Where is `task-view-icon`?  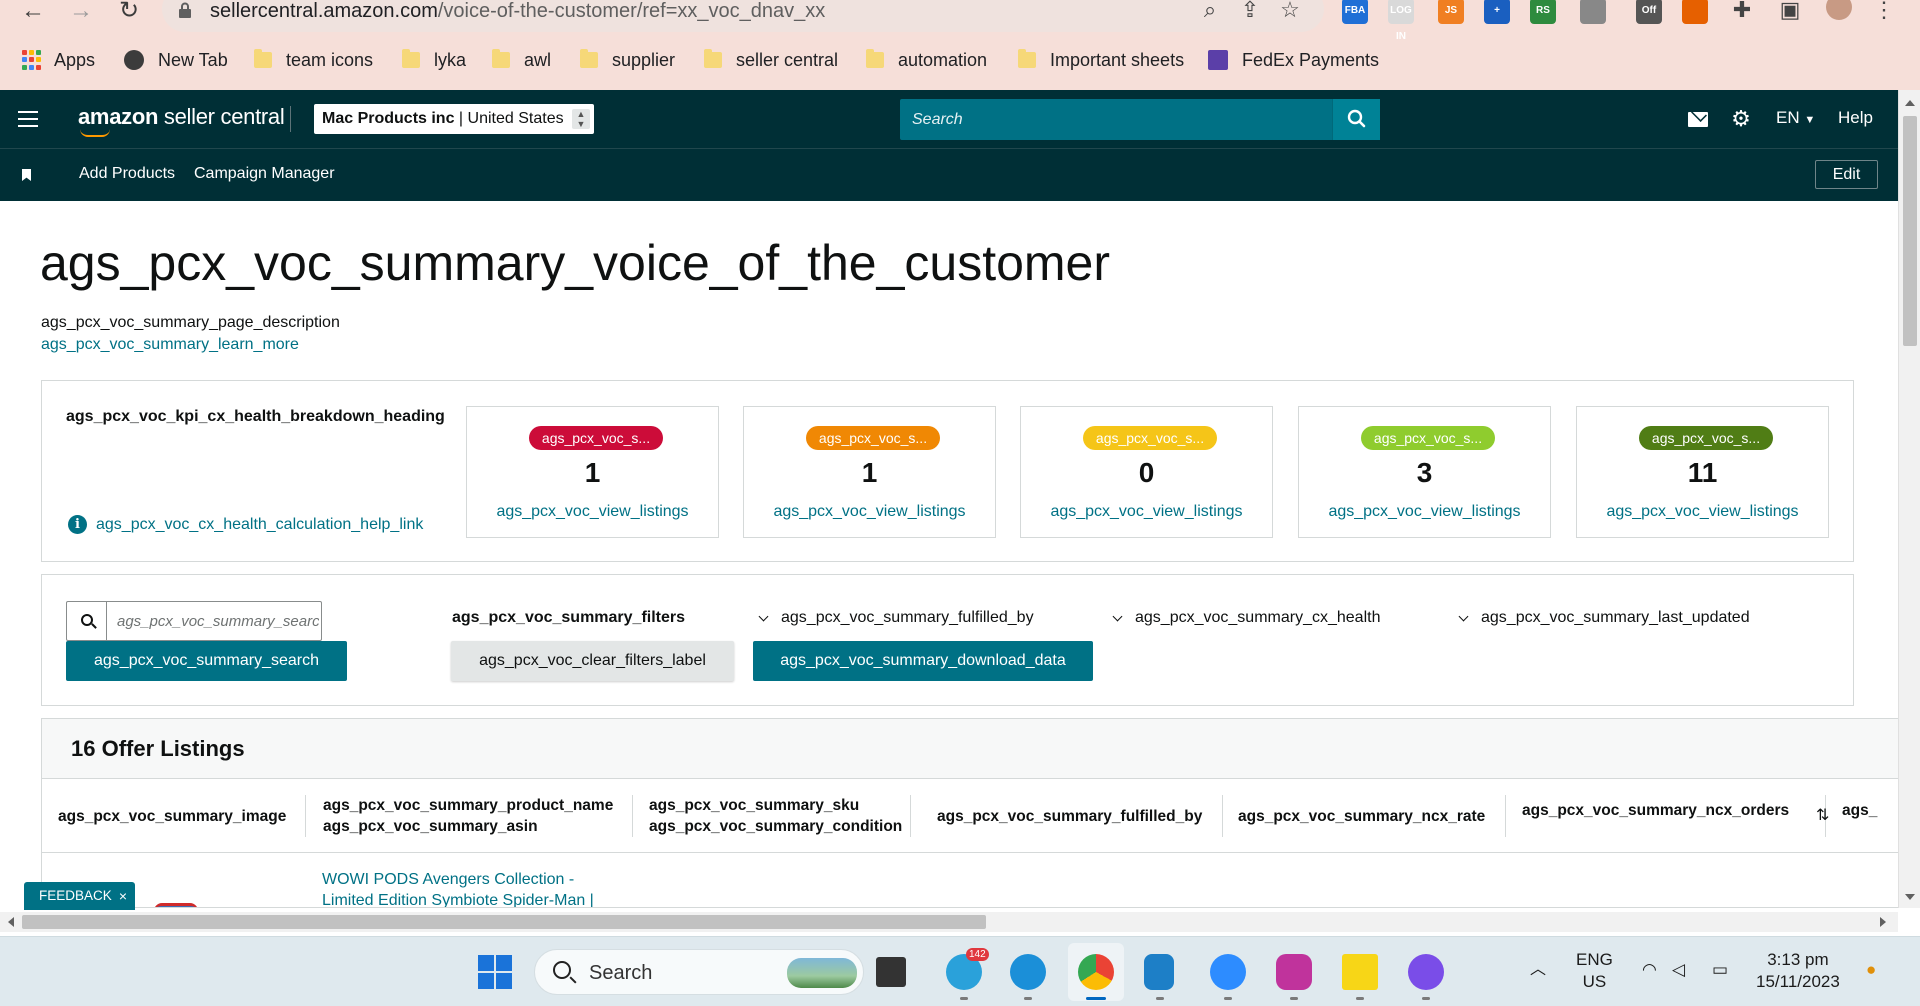
task-view-icon is located at coordinates (891, 972).